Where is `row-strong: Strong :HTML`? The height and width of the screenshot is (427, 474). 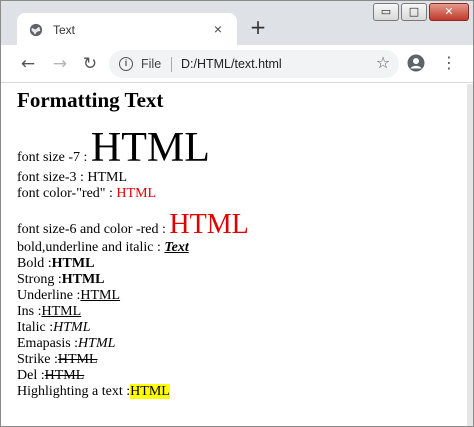
row-strong: Strong :HTML is located at coordinates (245, 280).